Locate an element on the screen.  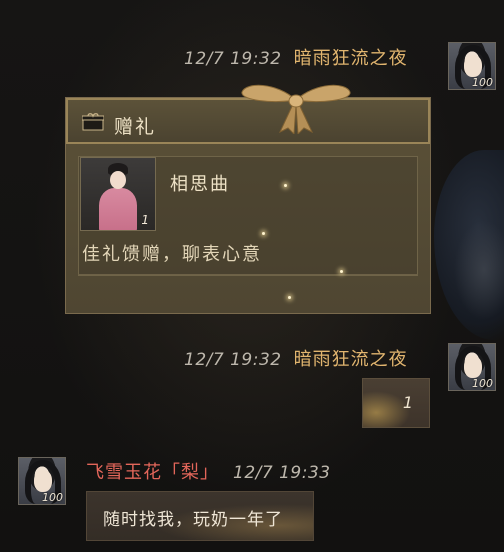
sender-name: 飞雪玉花「梨」 is located at coordinates (152, 472).